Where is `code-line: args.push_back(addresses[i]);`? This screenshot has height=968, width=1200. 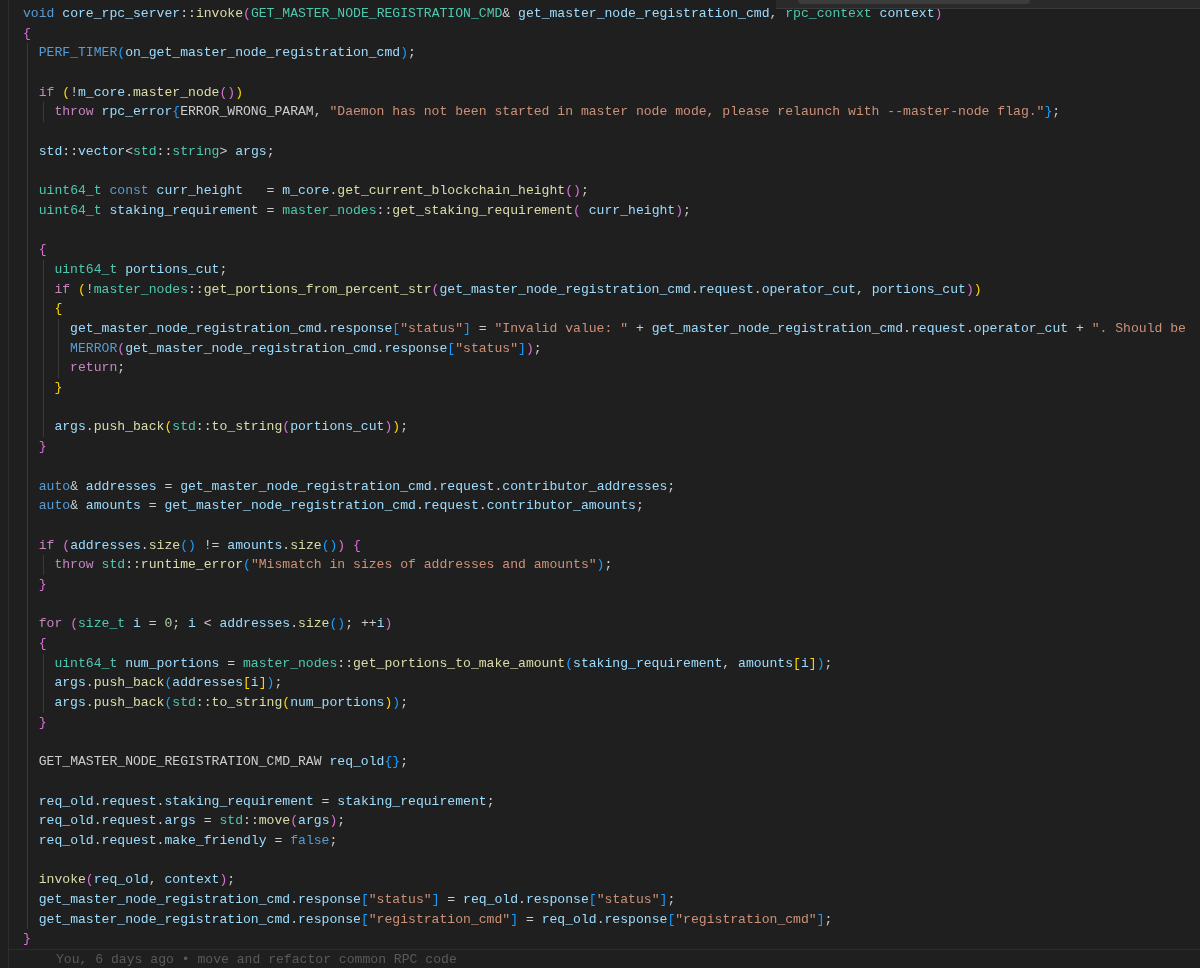
code-line: args.push_back(addresses[i]); is located at coordinates (168, 683).